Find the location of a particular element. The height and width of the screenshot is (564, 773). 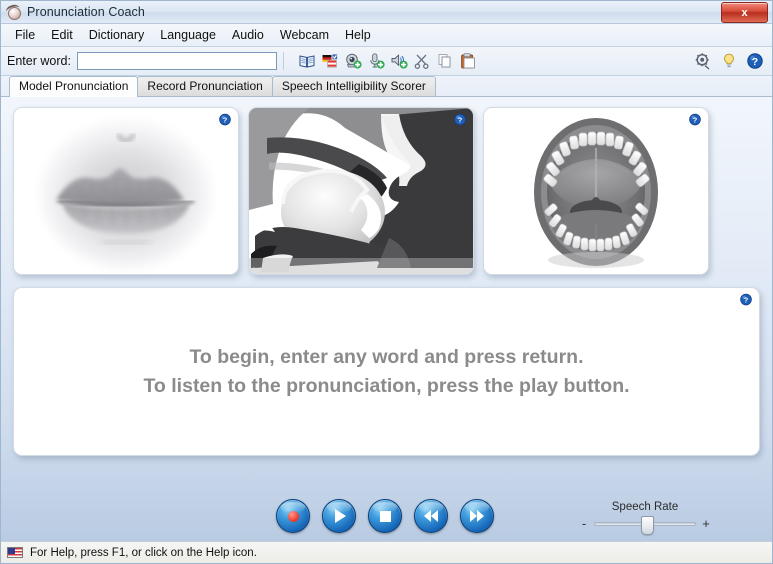

speech-rate-slider is located at coordinates (645, 525).